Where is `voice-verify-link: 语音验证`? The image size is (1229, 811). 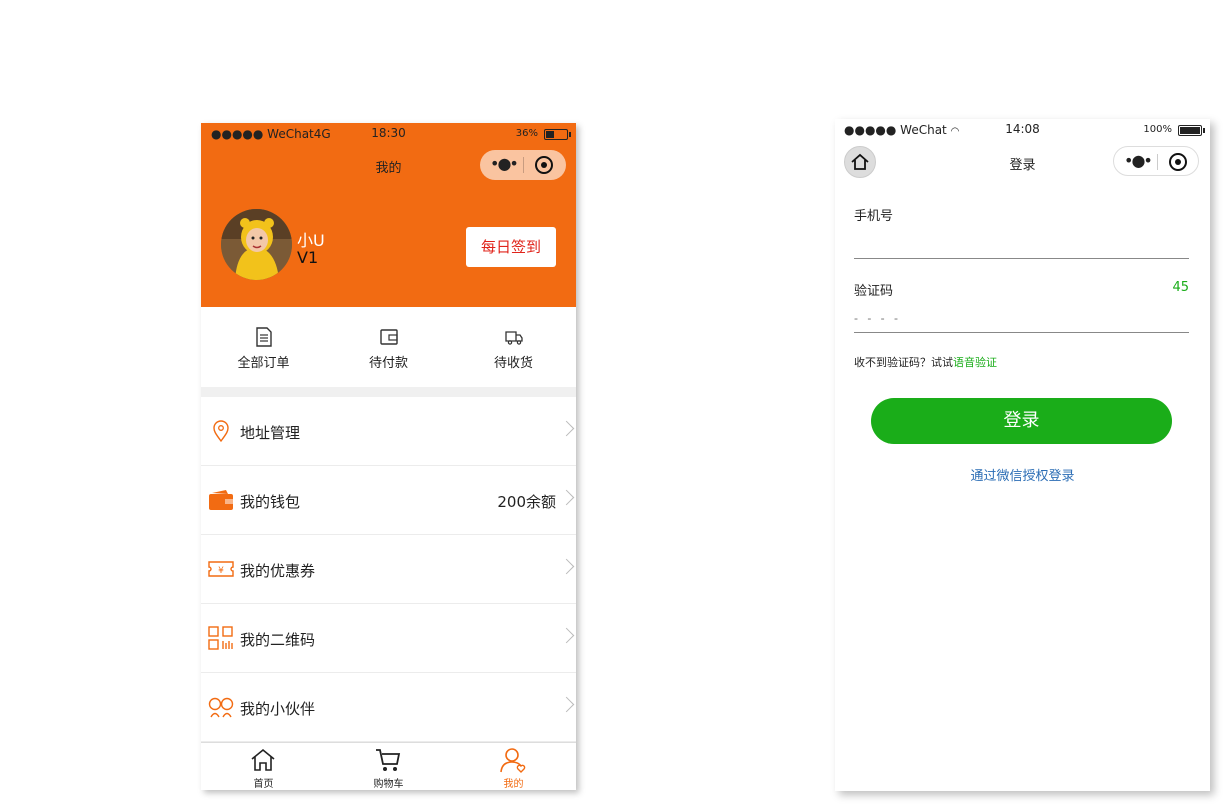 voice-verify-link: 语音验证 is located at coordinates (975, 362).